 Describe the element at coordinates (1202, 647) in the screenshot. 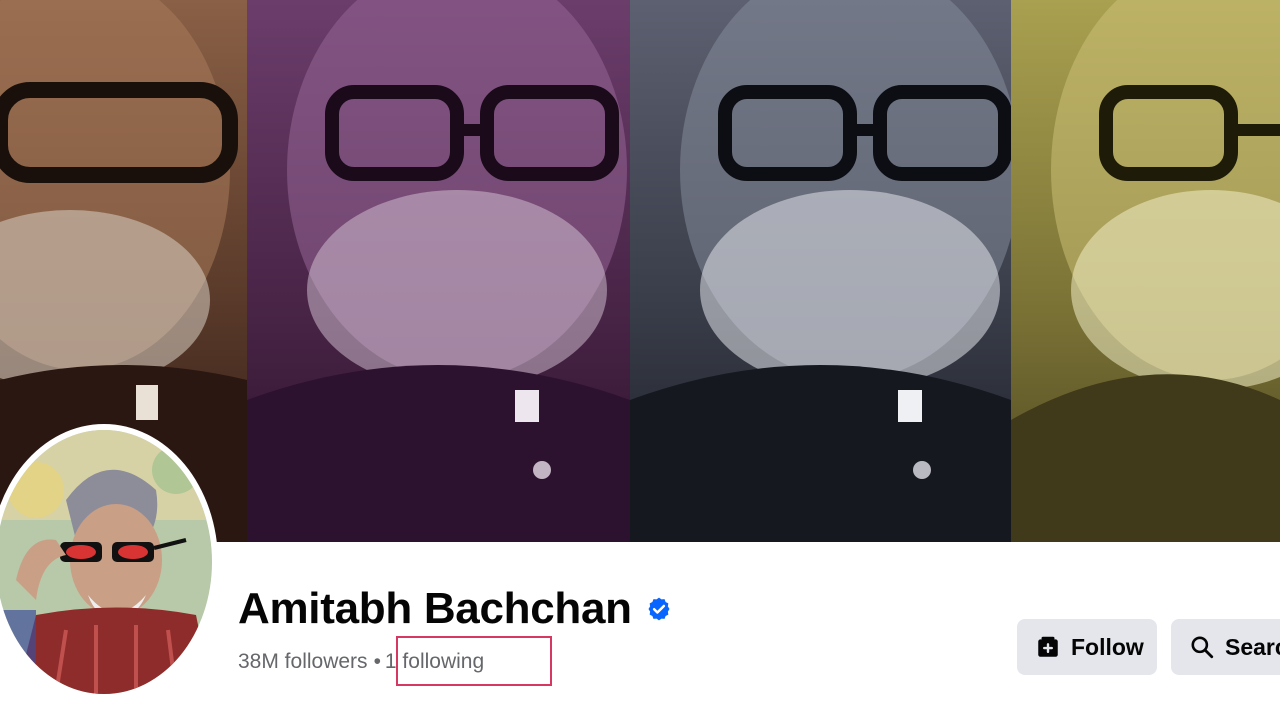

I see `search-icon` at that location.